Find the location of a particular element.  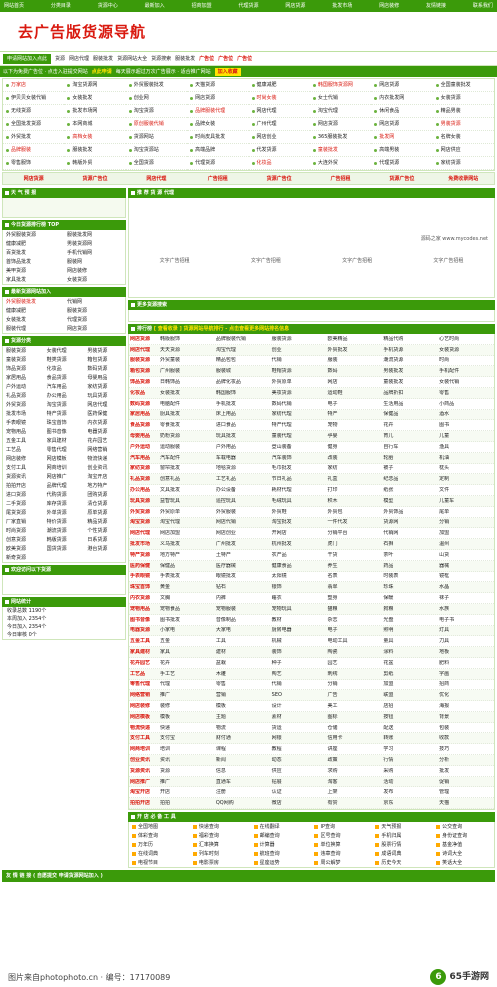

category-link: 电器货源 is located at coordinates (104, 431).